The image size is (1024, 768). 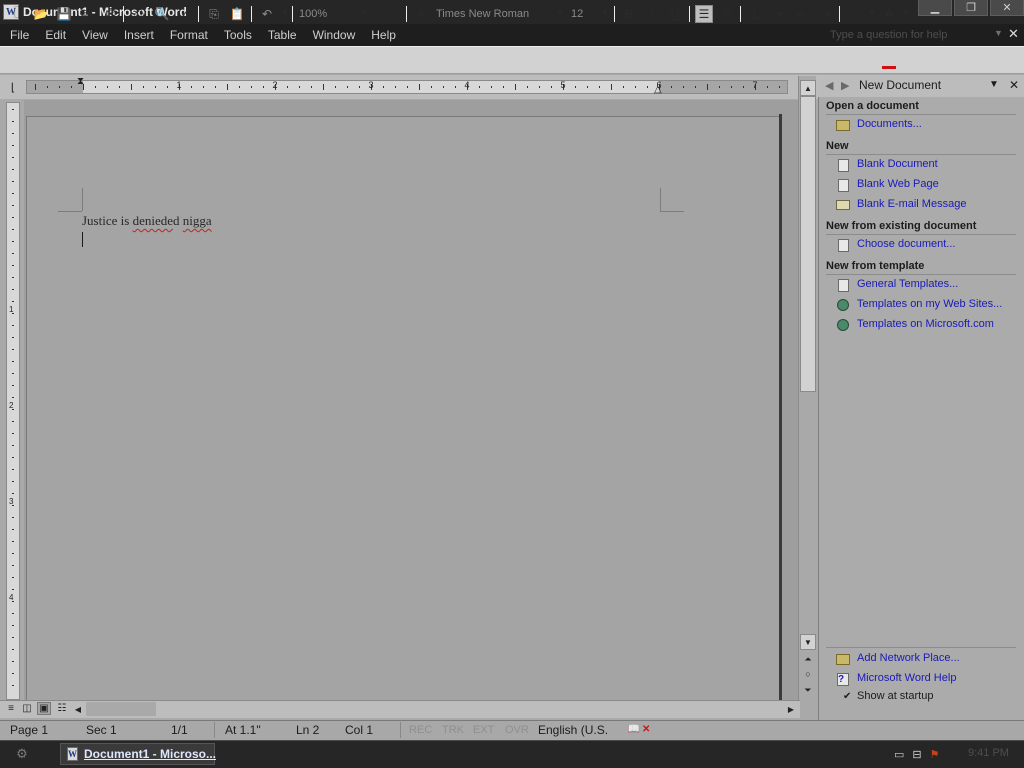 I want to click on menu-help: Help, so click(x=383, y=35).